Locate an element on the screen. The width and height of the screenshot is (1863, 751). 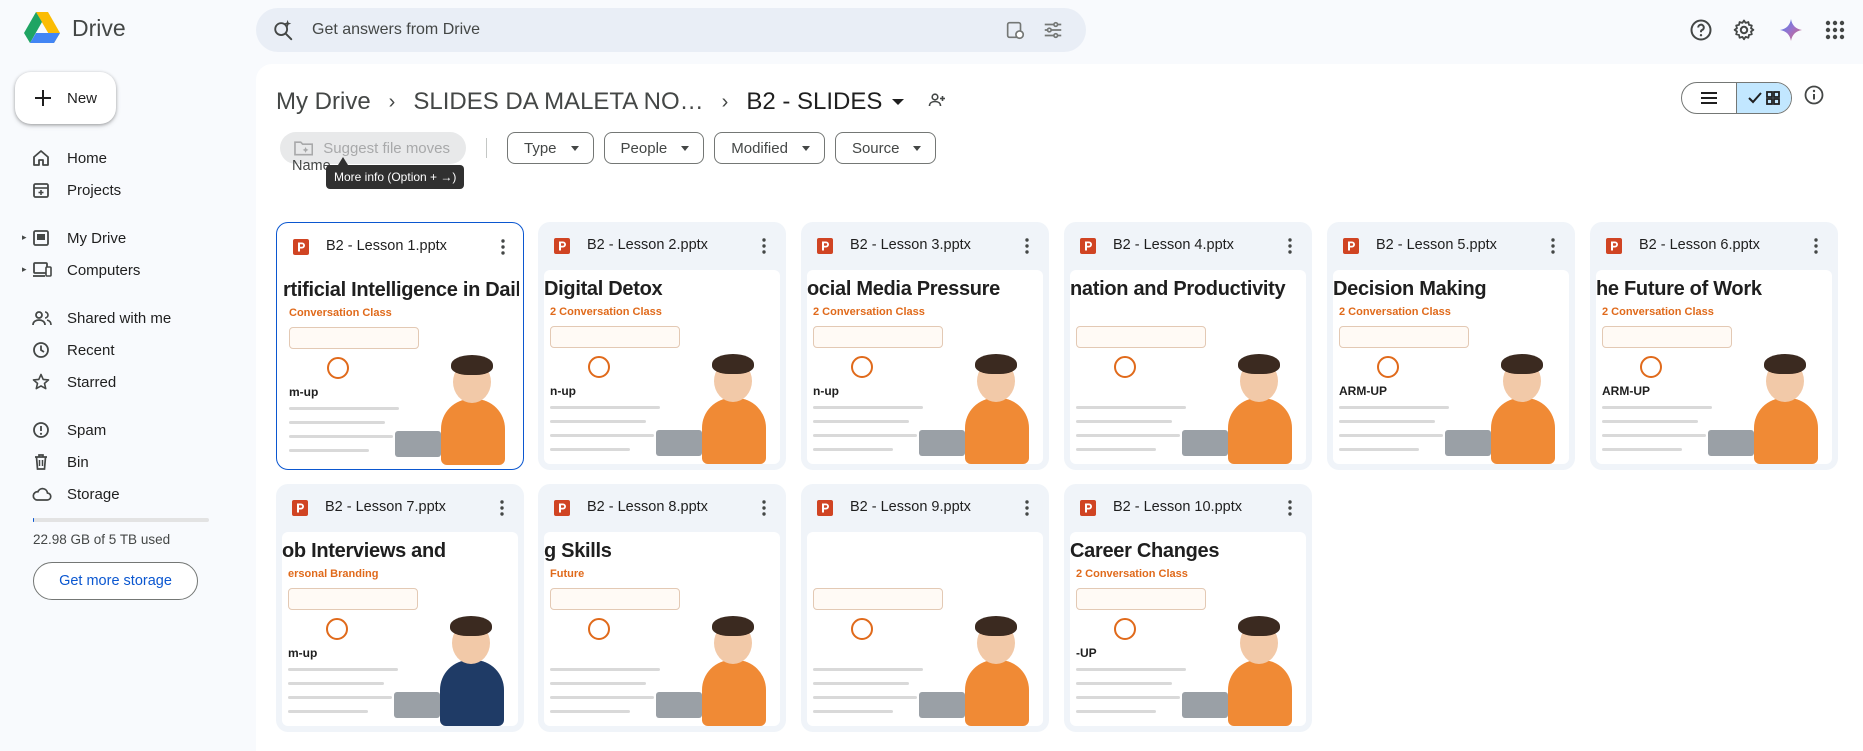
sidebar-item-label: Computers is located at coordinates (104, 270).